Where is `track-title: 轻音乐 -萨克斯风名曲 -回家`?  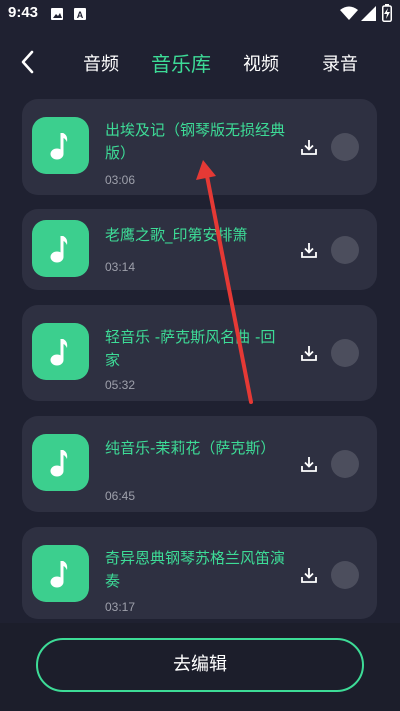
track-title: 轻音乐 -萨克斯风名曲 -回家 is located at coordinates (190, 348).